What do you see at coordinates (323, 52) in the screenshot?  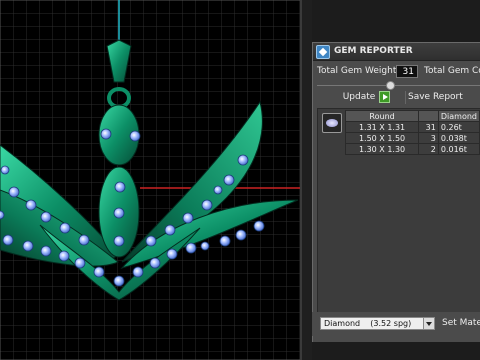 I see `gem-reporter-icon` at bounding box center [323, 52].